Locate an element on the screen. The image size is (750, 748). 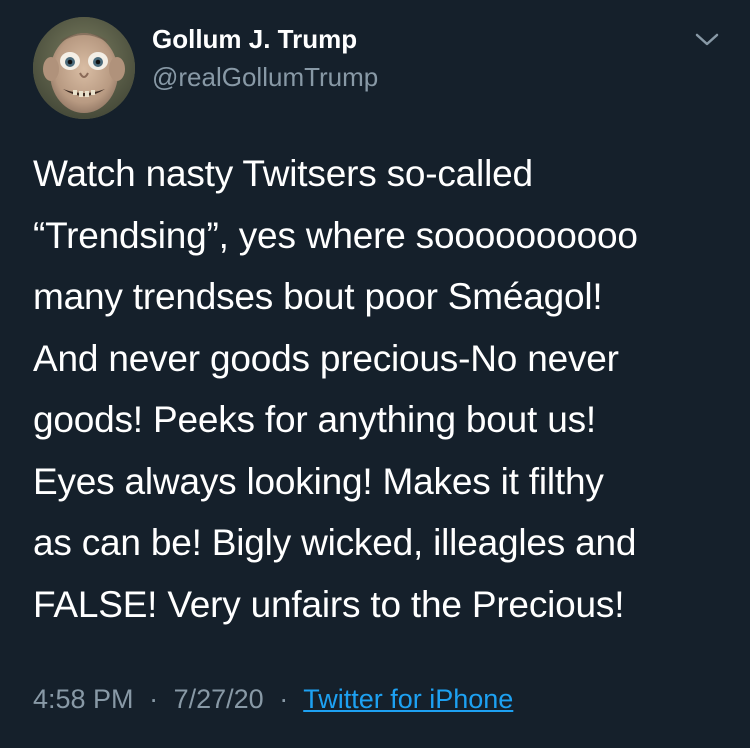
author-display-name: Gollum J. Trump is located at coordinates (254, 39).